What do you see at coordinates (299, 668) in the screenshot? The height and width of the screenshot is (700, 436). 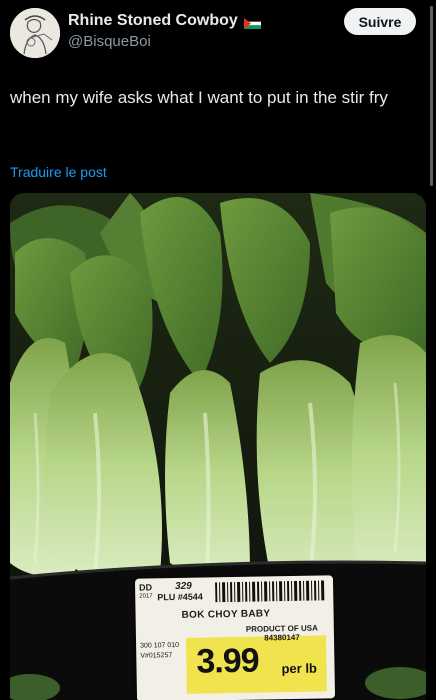 I see `tag-price-unit: per lb` at bounding box center [299, 668].